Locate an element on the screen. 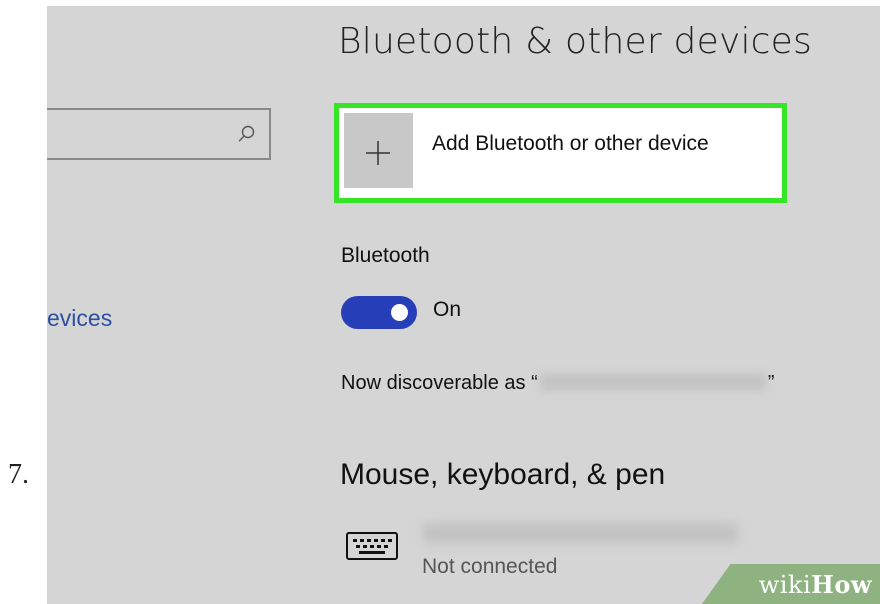  discoverable-prefix: Now discoverable as “ is located at coordinates (439, 383).